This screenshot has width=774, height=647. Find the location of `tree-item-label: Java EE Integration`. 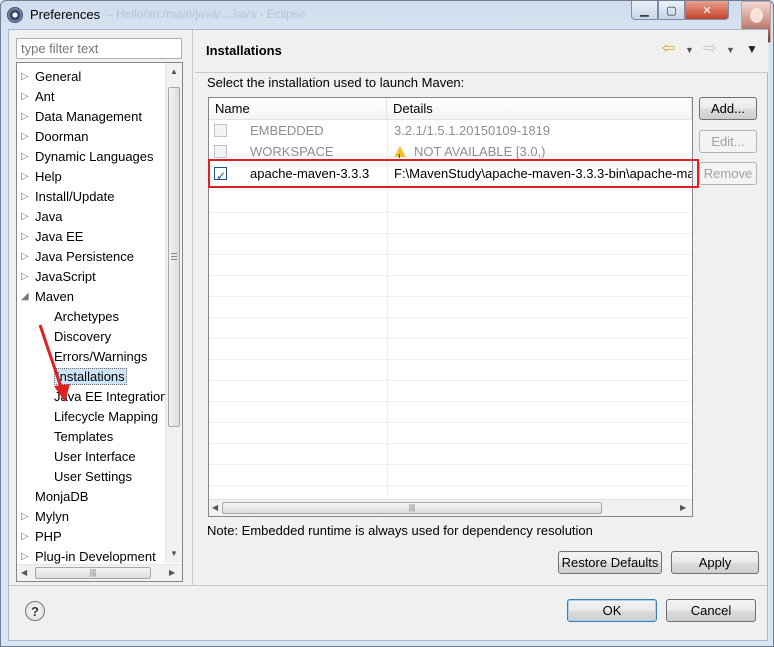

tree-item-label: Java EE Integration is located at coordinates (111, 396).